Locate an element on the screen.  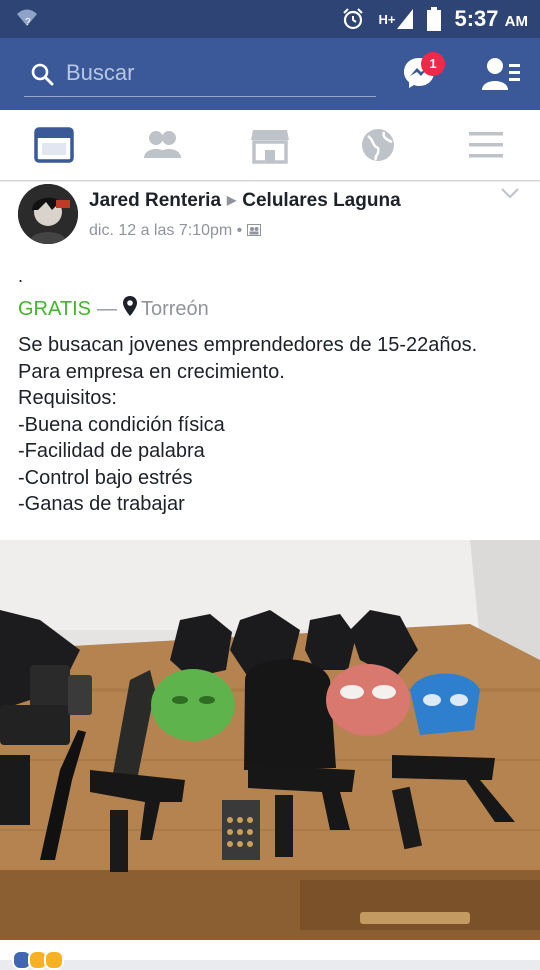
post-line: -Facilidad de palabra is located at coordinates (111, 451).